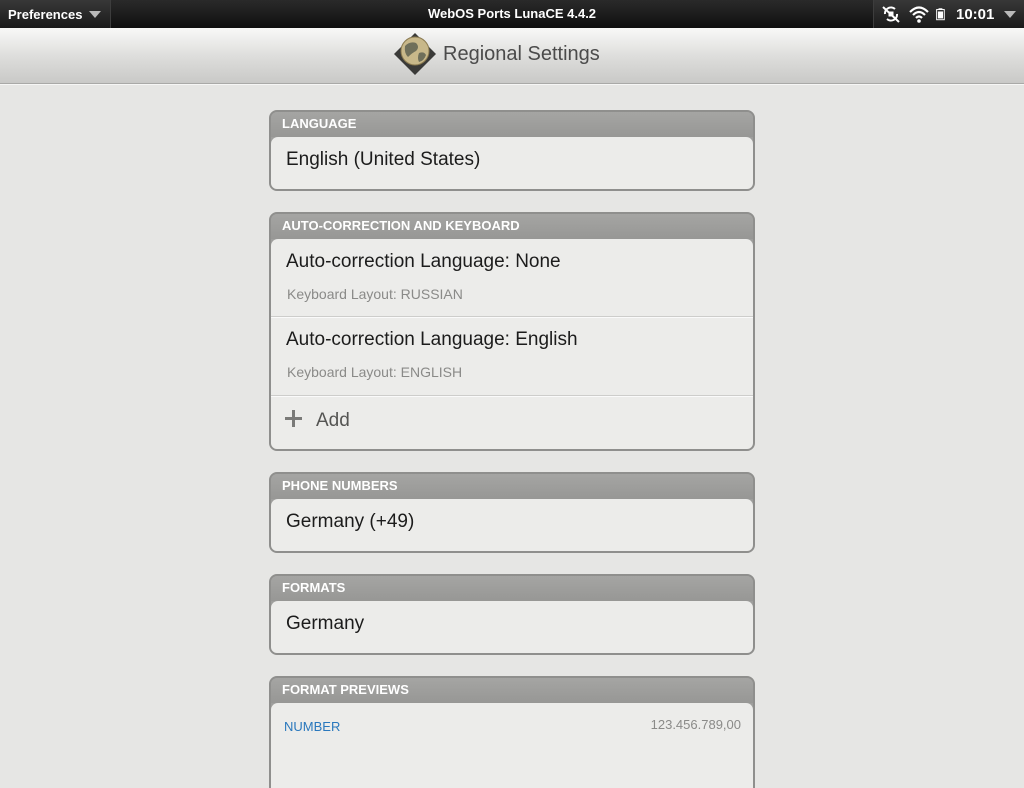 This screenshot has width=1024, height=788. Describe the element at coordinates (512, 422) in the screenshot. I see `add-keyboard-button: Add` at that location.